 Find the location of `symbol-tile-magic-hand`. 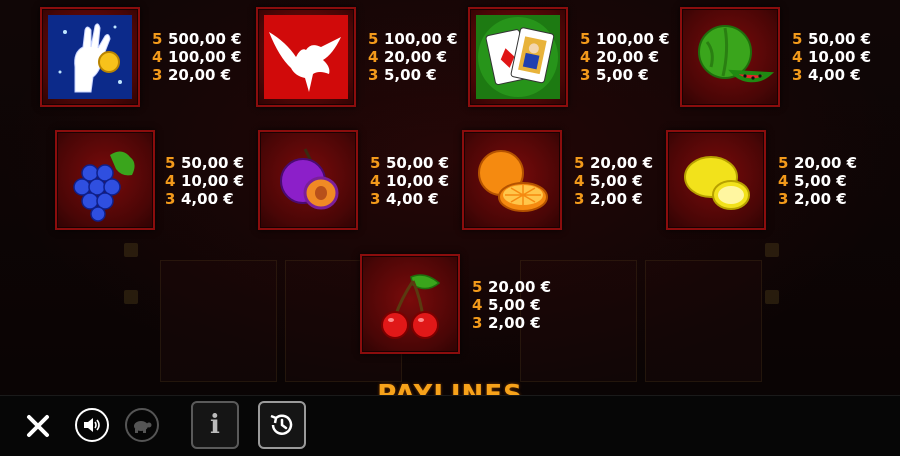

symbol-tile-magic-hand is located at coordinates (90, 57).